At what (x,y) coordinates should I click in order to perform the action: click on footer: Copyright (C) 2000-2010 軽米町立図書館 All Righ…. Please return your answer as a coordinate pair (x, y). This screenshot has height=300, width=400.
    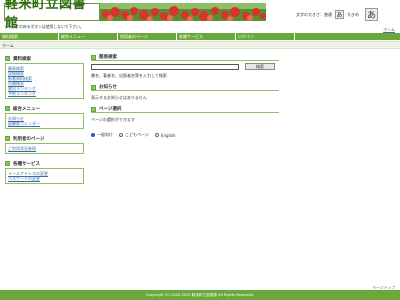
    Looking at the image, I should click on (200, 295).